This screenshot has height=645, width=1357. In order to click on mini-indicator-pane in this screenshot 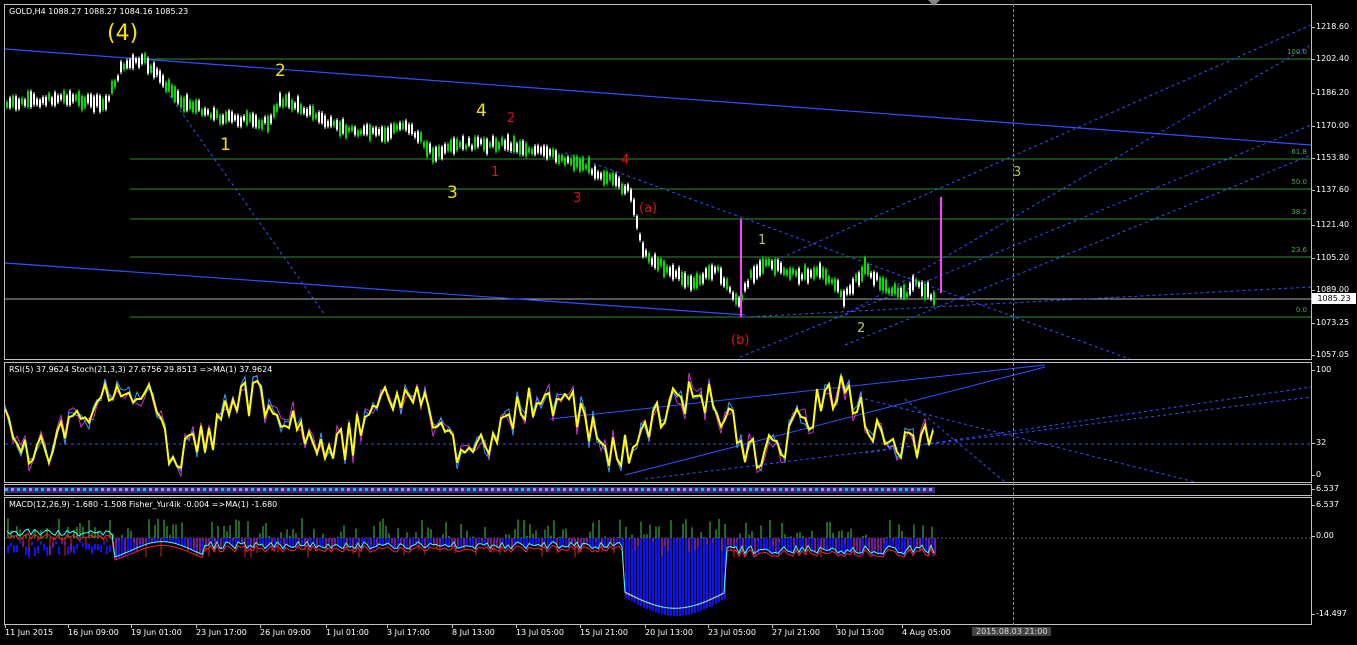, I will do `click(658, 490)`.